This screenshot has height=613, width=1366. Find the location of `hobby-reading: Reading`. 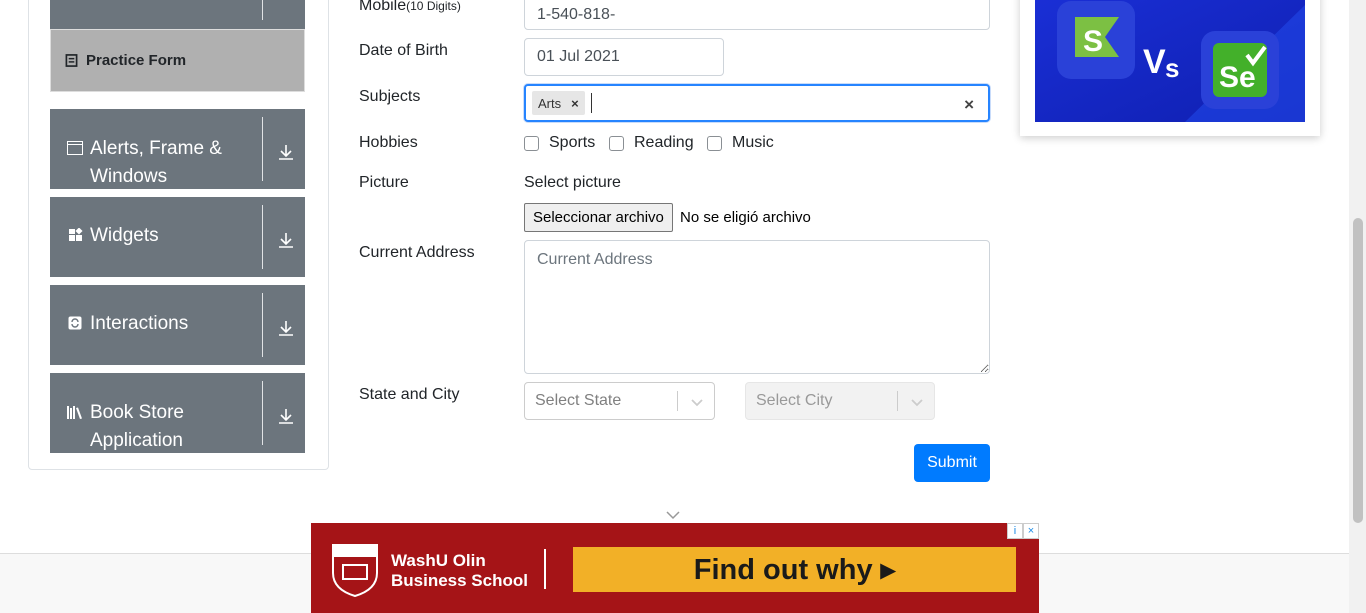

hobby-reading: Reading is located at coordinates (651, 143).